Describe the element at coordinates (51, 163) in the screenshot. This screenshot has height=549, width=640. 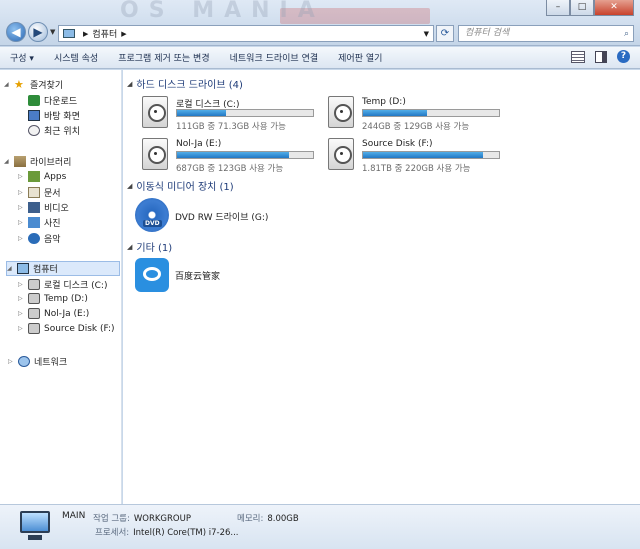
I see `sidebar-label: 라이브러리` at that location.